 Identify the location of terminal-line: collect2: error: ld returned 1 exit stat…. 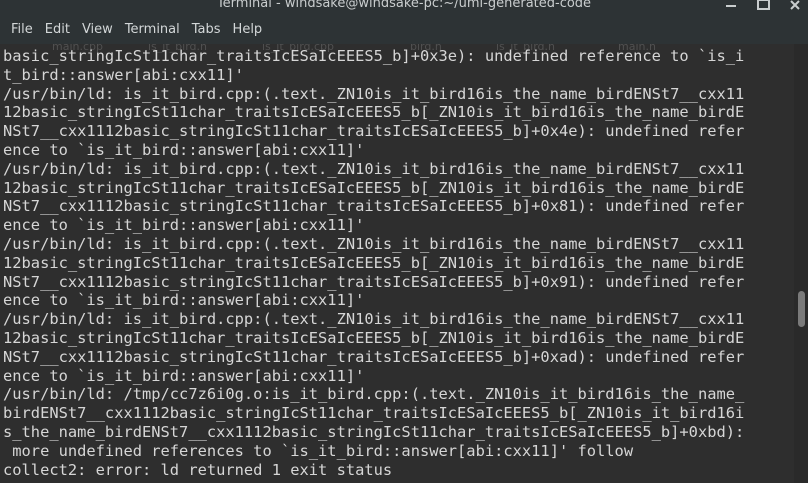
(198, 469).